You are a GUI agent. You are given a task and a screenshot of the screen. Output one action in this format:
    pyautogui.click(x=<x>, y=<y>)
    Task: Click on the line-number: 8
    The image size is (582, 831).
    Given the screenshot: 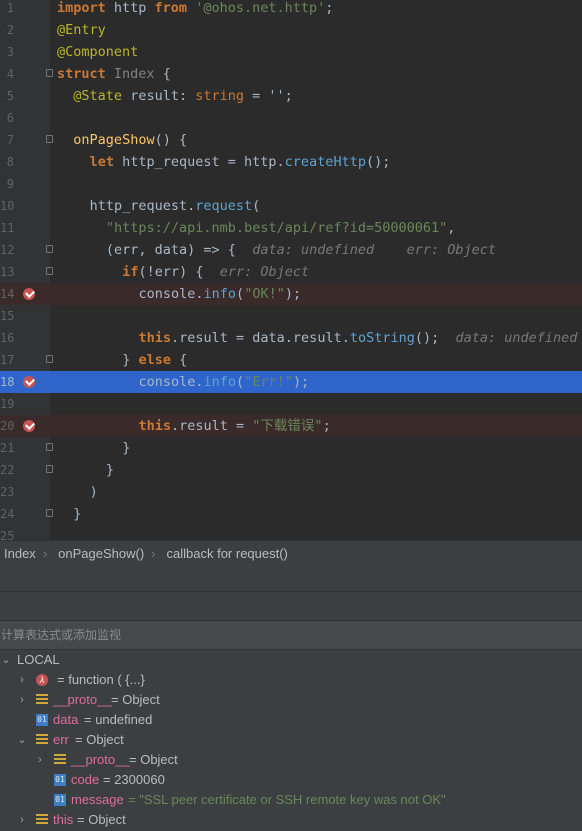 What is the action you would take?
    pyautogui.click(x=7, y=162)
    